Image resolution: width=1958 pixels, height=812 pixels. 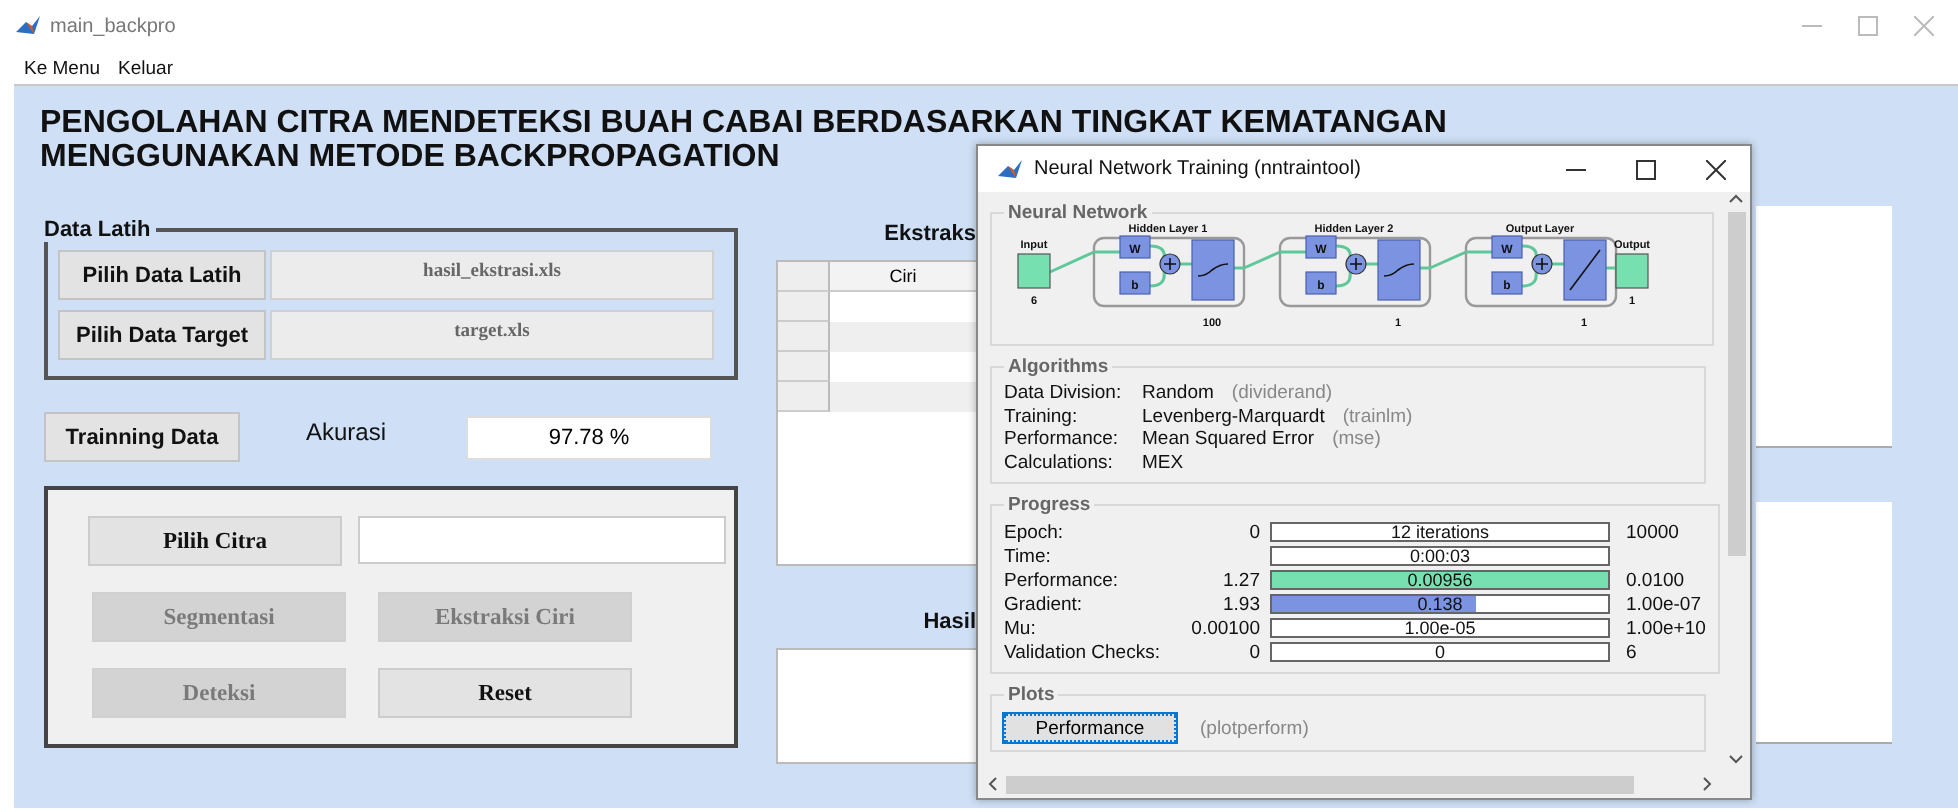 What do you see at coordinates (1736, 481) in the screenshot?
I see `vertical-scrollbar` at bounding box center [1736, 481].